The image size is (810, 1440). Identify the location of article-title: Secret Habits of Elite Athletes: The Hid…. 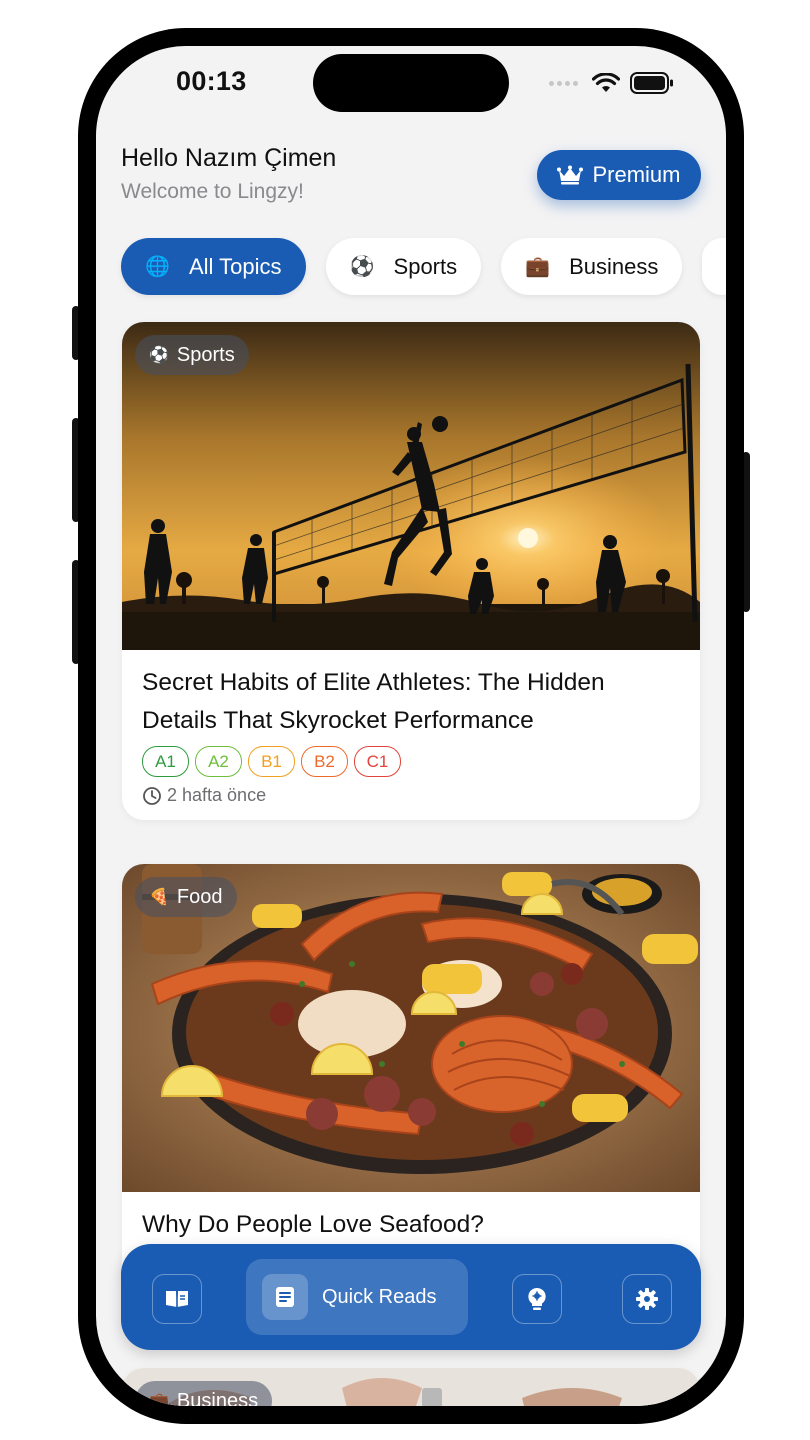
(411, 695).